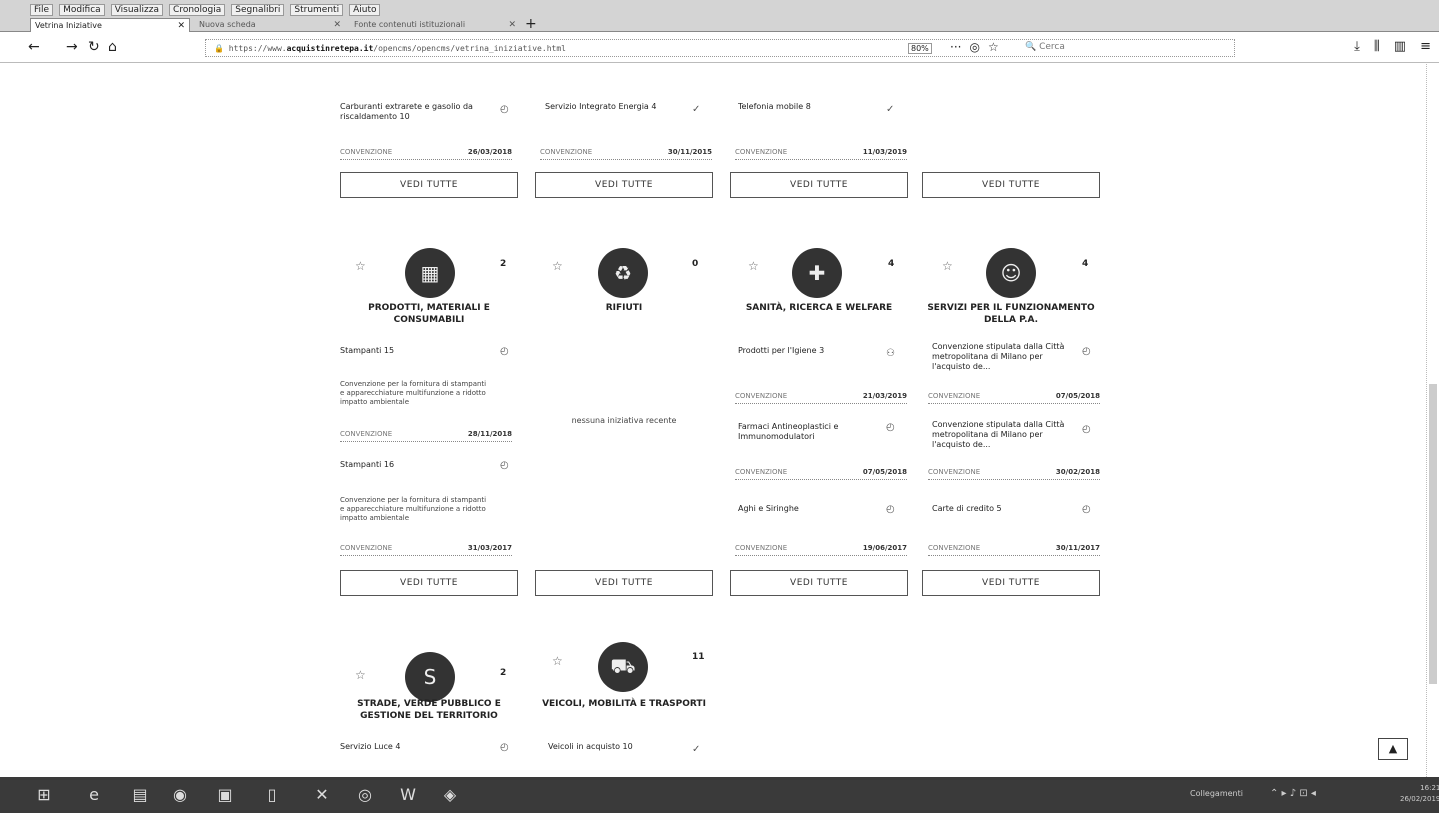  What do you see at coordinates (1377, 46) in the screenshot?
I see `library-icon: ⫼` at bounding box center [1377, 46].